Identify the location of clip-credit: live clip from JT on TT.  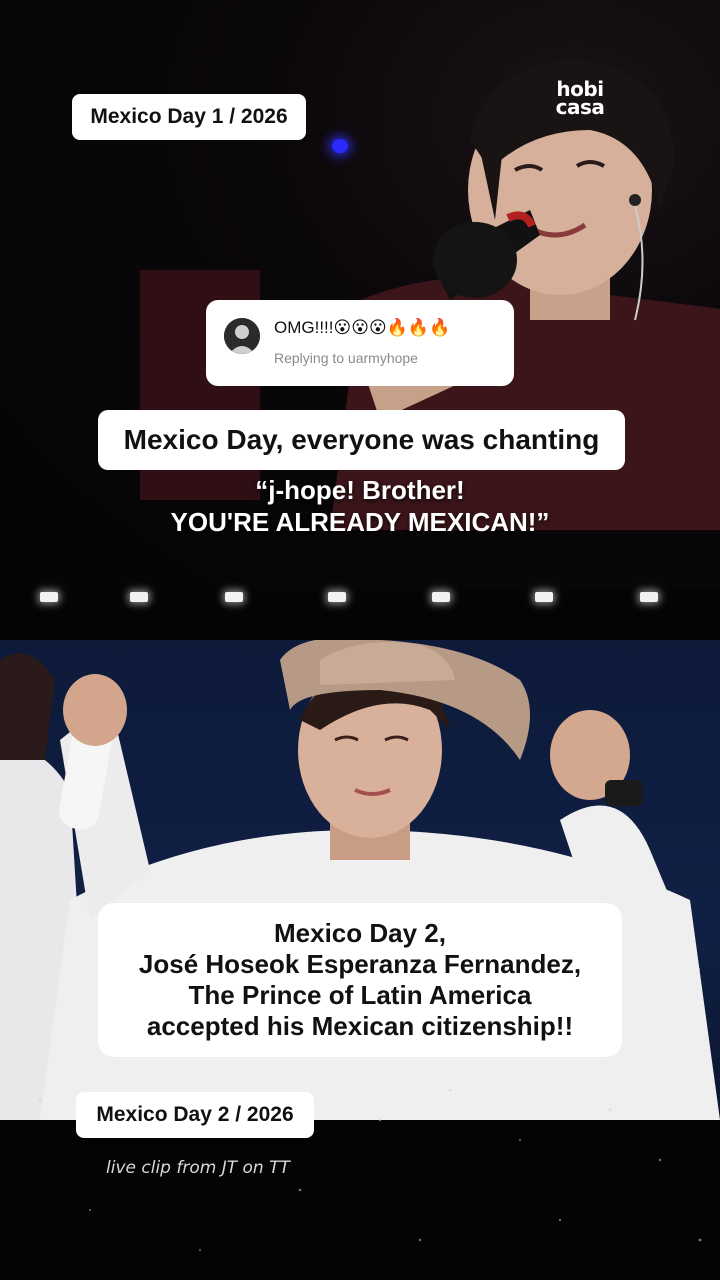
(198, 1168).